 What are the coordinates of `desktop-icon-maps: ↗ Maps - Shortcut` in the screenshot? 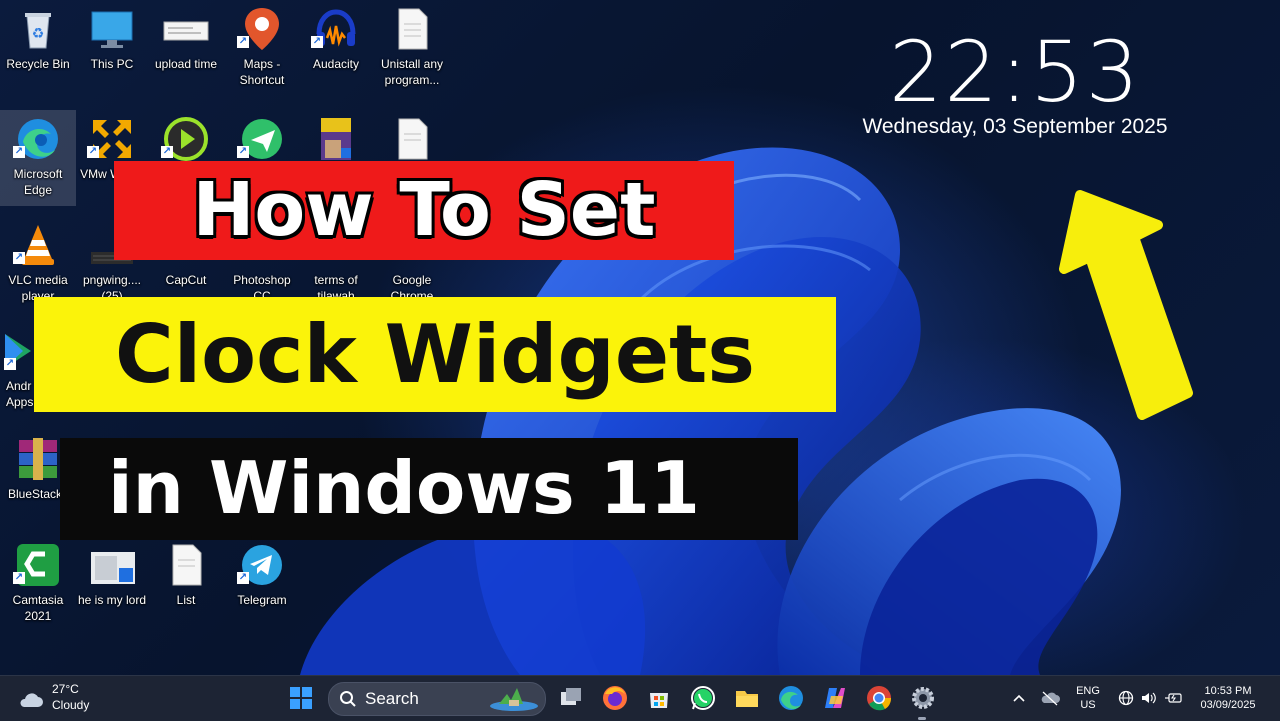 It's located at (262, 48).